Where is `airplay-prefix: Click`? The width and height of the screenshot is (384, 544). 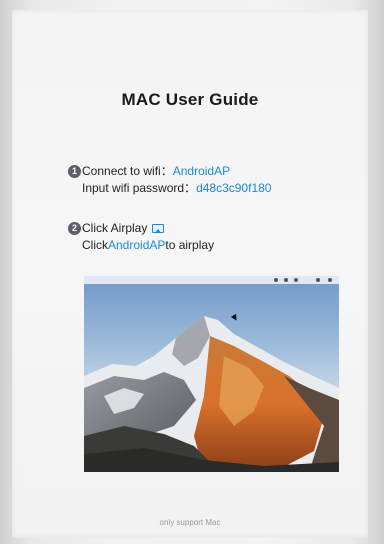 airplay-prefix: Click is located at coordinates (95, 245).